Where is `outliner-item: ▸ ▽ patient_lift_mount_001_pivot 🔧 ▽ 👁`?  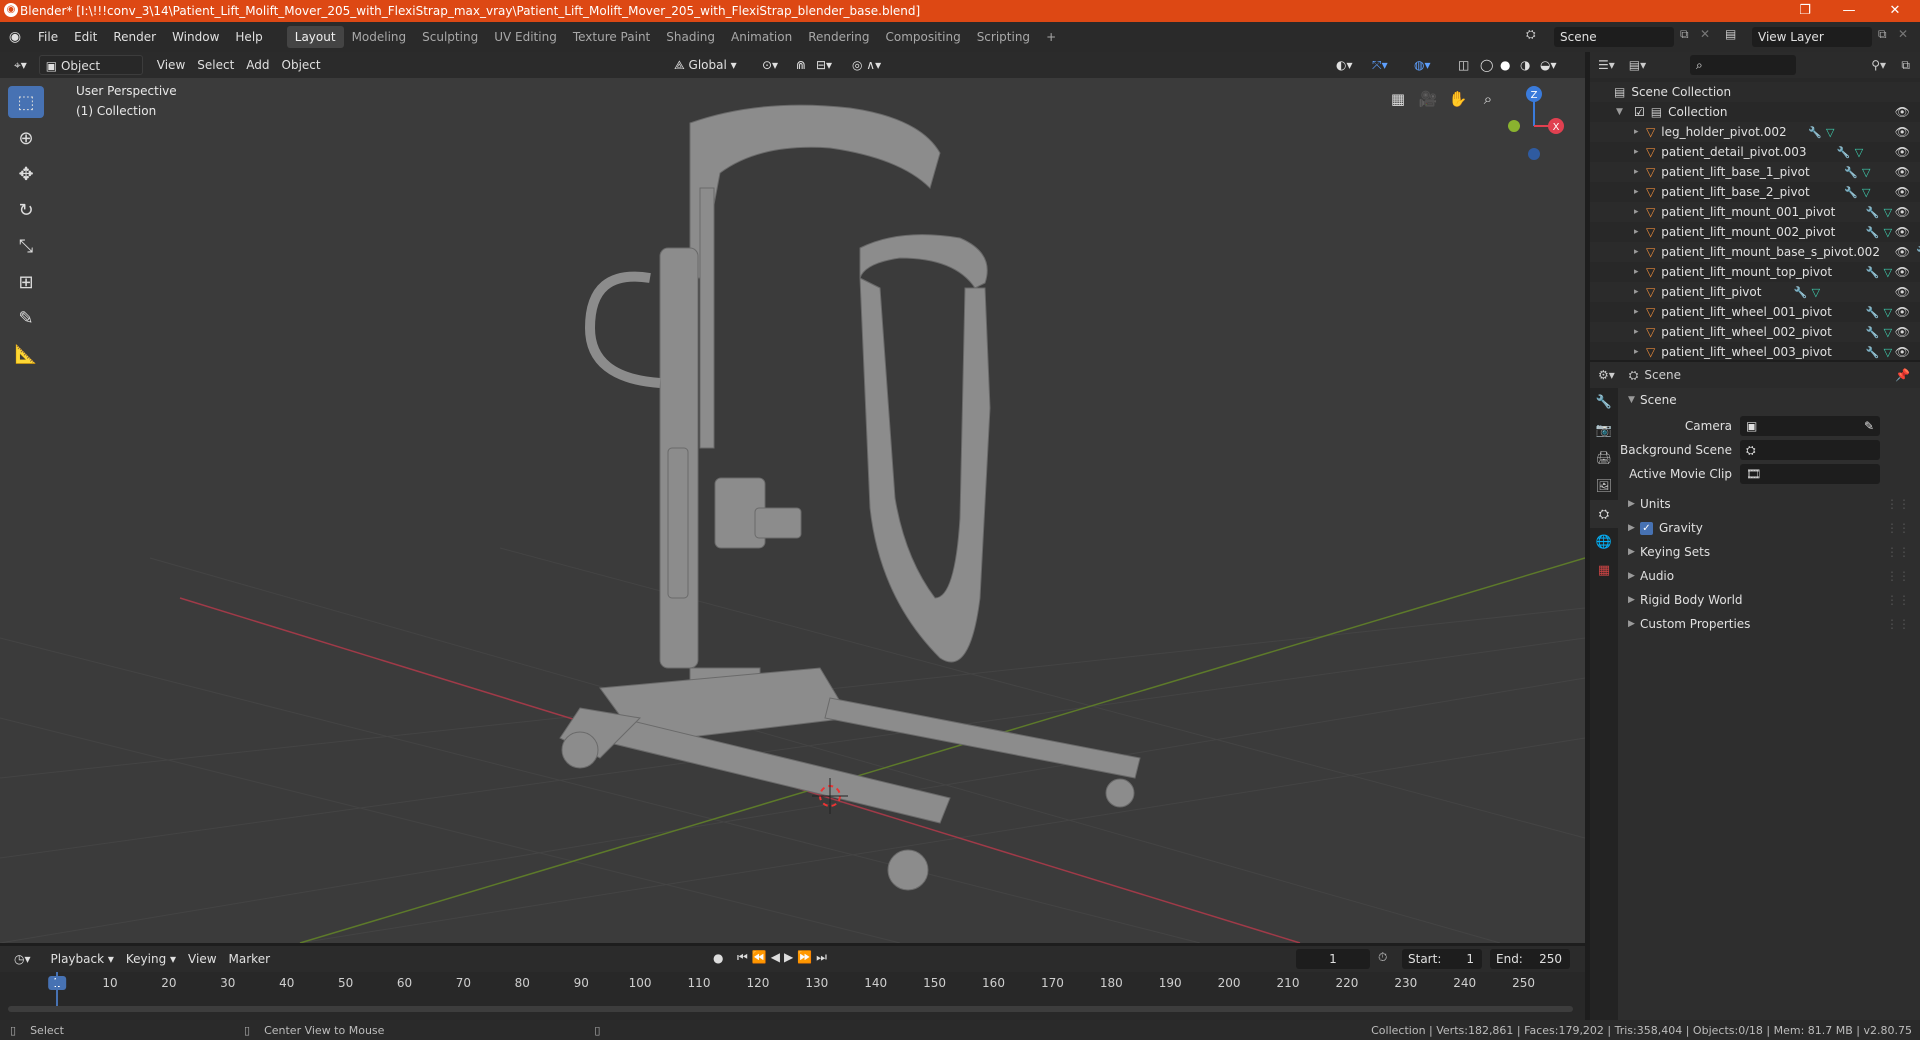
outliner-item: ▸ ▽ patient_lift_mount_001_pivot 🔧 ▽ 👁 is located at coordinates (1755, 212).